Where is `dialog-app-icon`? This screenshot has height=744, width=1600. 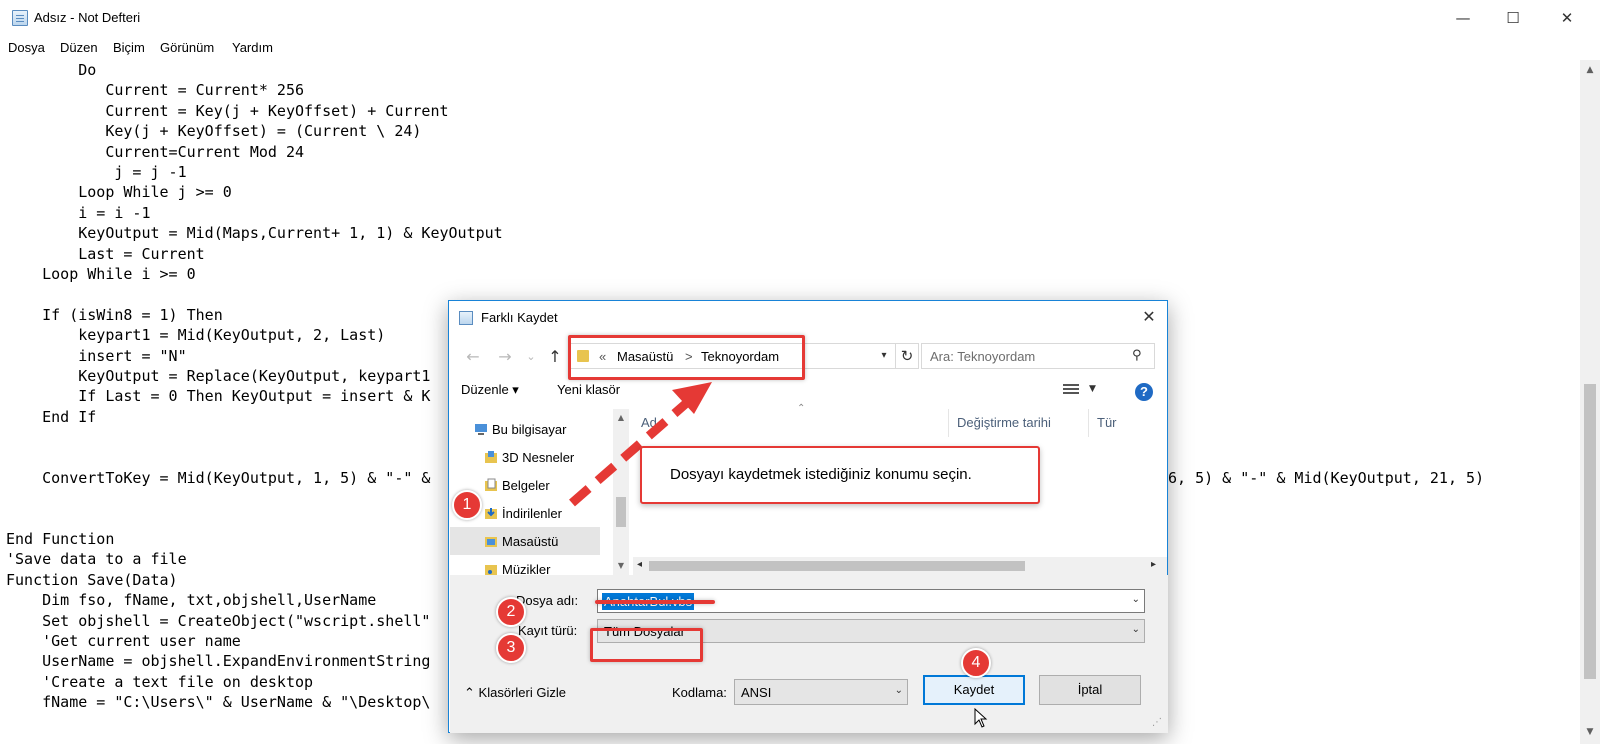
dialog-app-icon is located at coordinates (466, 318).